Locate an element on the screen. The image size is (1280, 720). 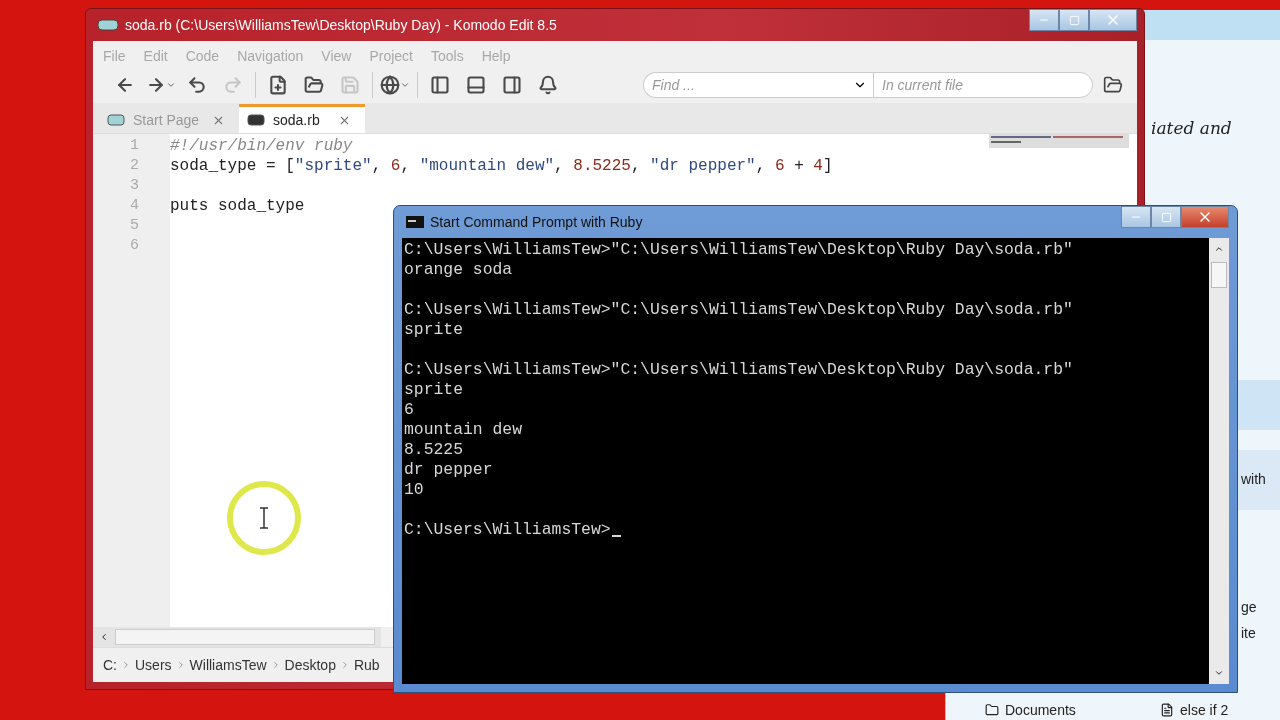
cursor-highlight-icon is located at coordinates (264, 518).